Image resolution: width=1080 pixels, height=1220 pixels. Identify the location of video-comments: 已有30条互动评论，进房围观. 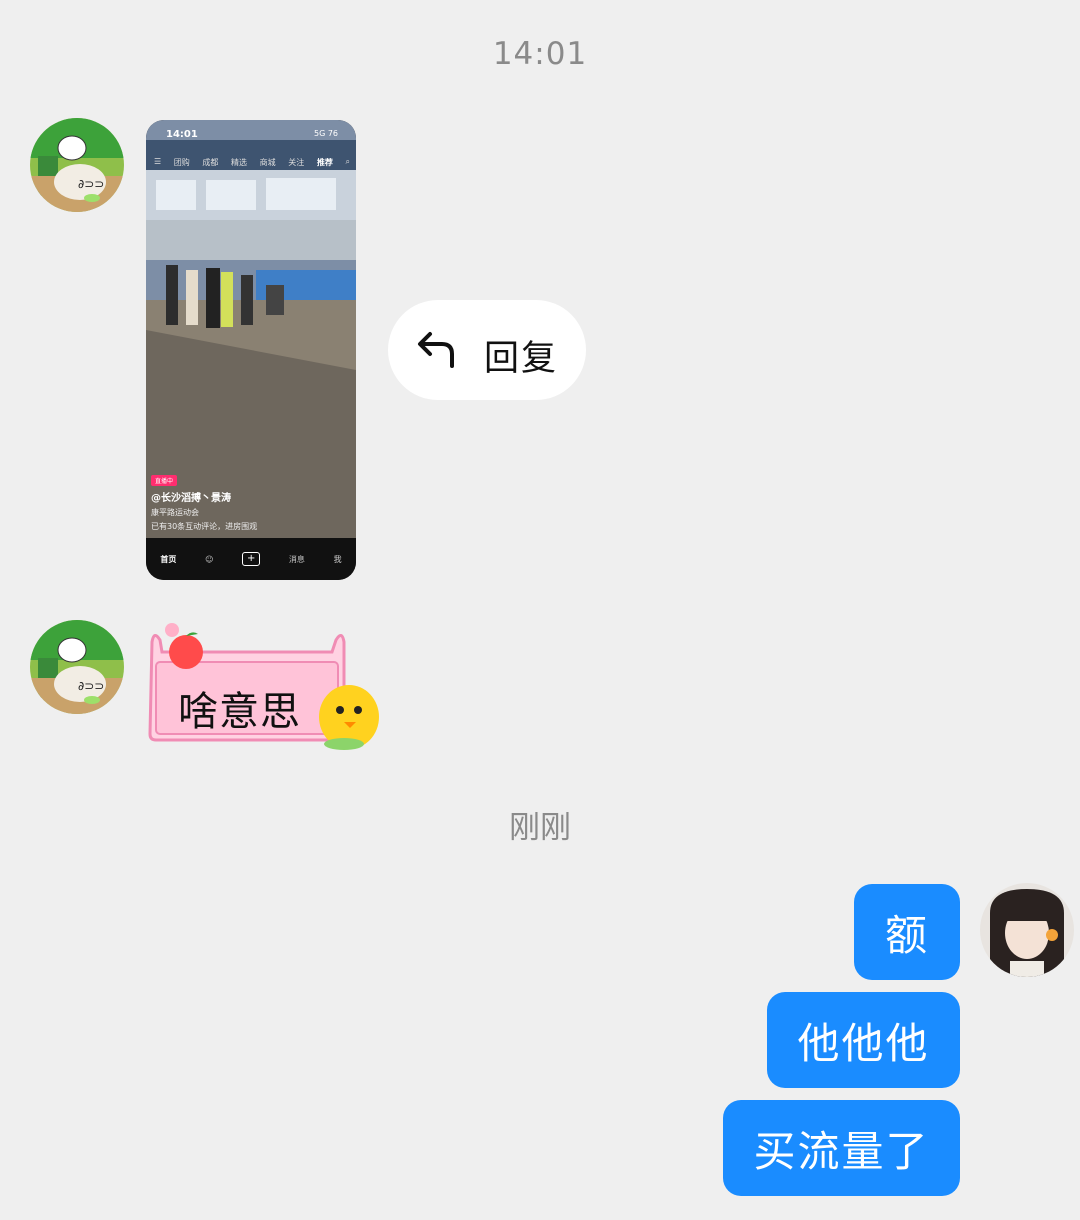
(204, 526).